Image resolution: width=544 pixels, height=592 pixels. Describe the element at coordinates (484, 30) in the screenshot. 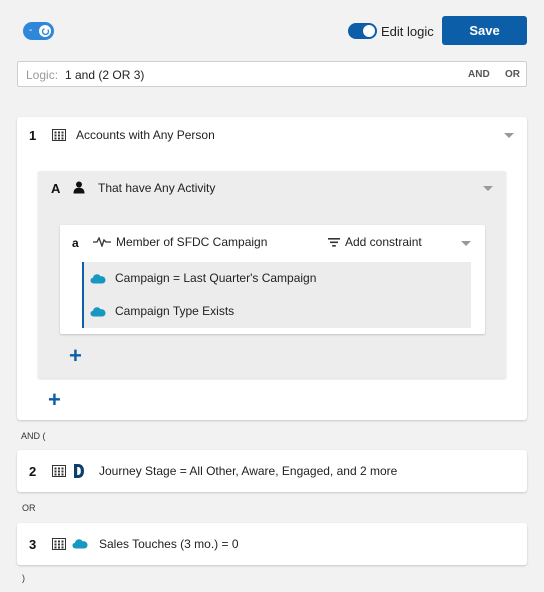

I see `save-button: Save` at that location.